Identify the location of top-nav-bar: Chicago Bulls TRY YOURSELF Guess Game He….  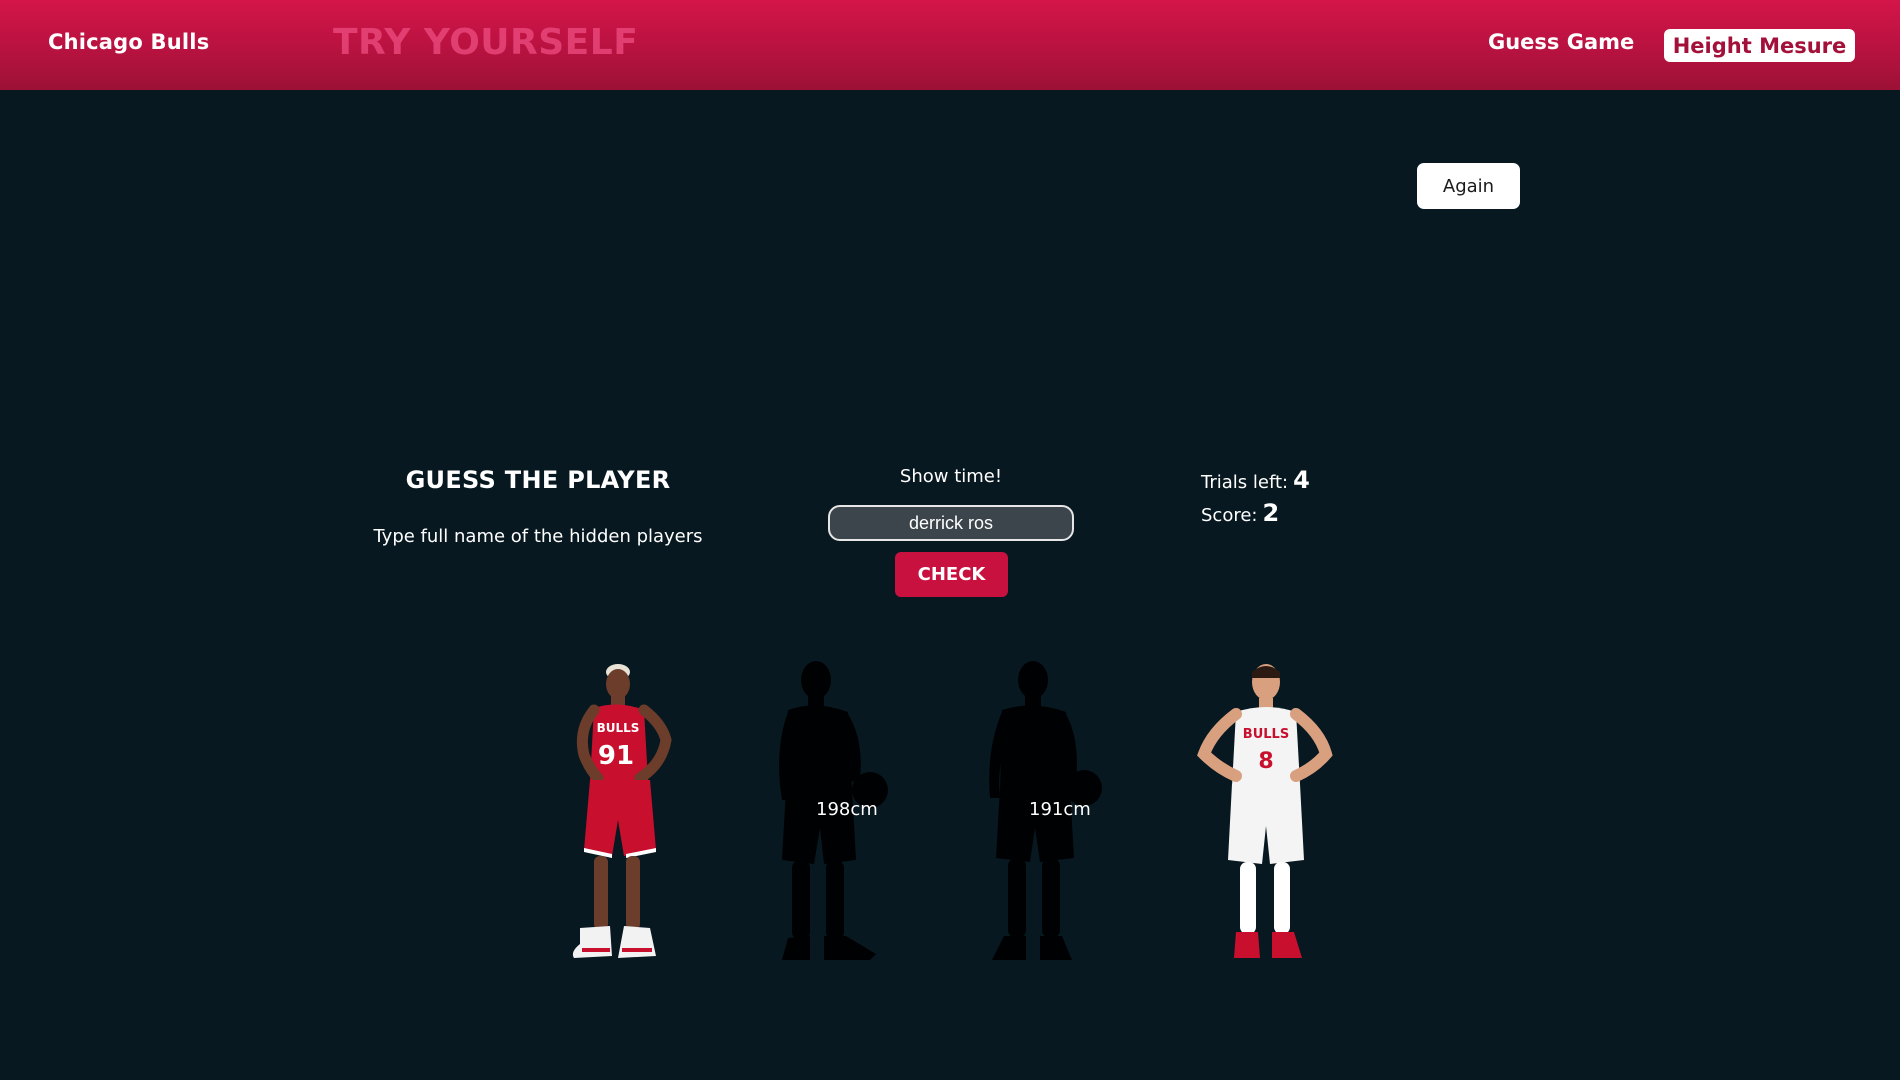
(950, 45).